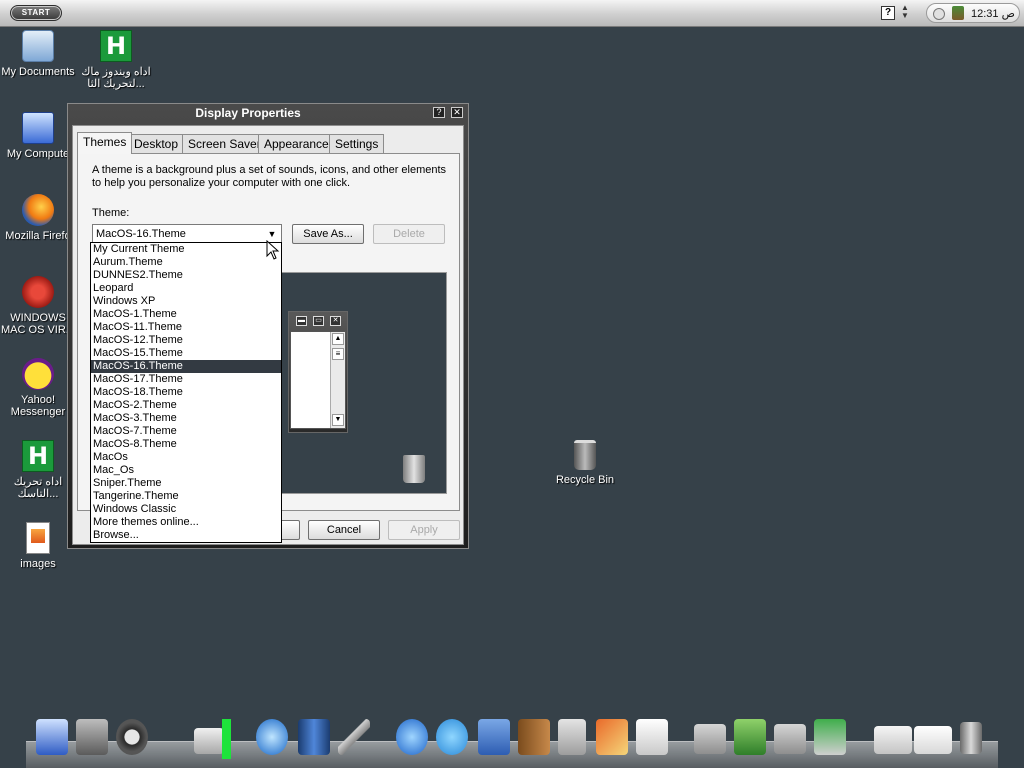 The width and height of the screenshot is (1024, 768). What do you see at coordinates (52, 737) in the screenshot?
I see `finder-icon` at bounding box center [52, 737].